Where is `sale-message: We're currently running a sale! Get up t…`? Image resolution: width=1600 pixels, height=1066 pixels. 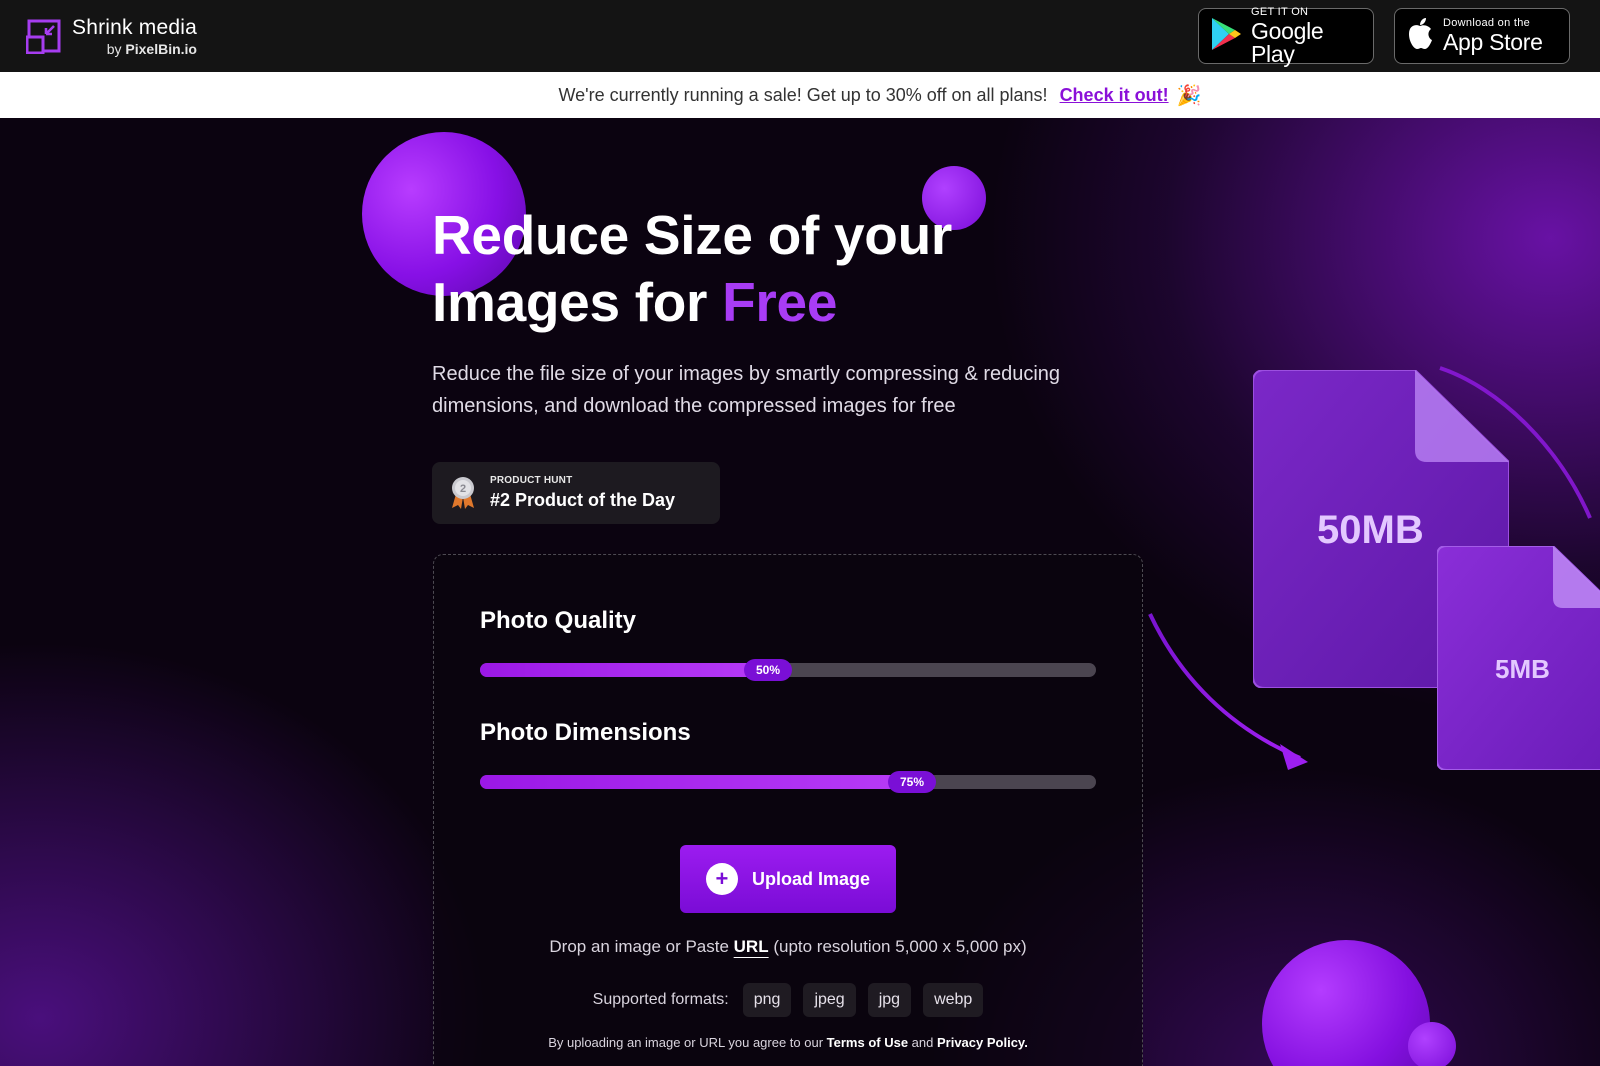
sale-message: We're currently running a sale! Get up t… is located at coordinates (803, 94).